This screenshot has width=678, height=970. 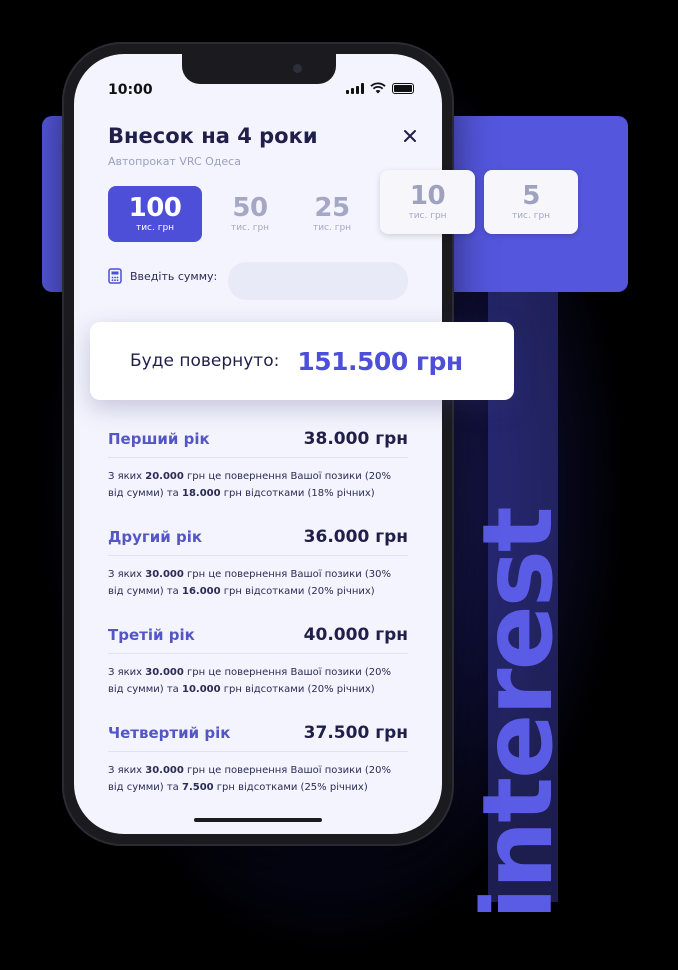 I want to click on signal-icon, so click(x=355, y=88).